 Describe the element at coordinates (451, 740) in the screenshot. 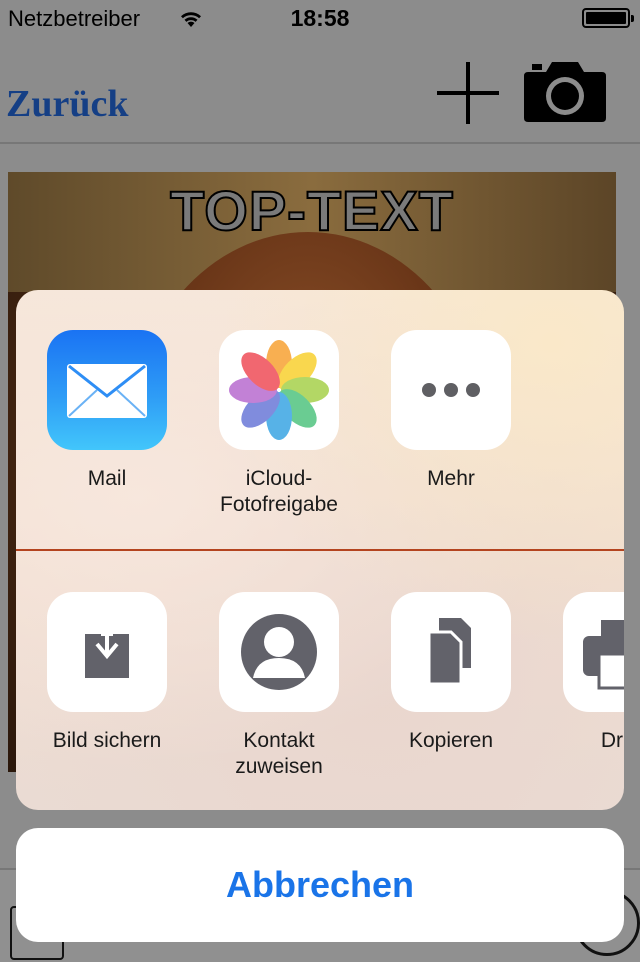

I see `action-label: Kopieren` at that location.